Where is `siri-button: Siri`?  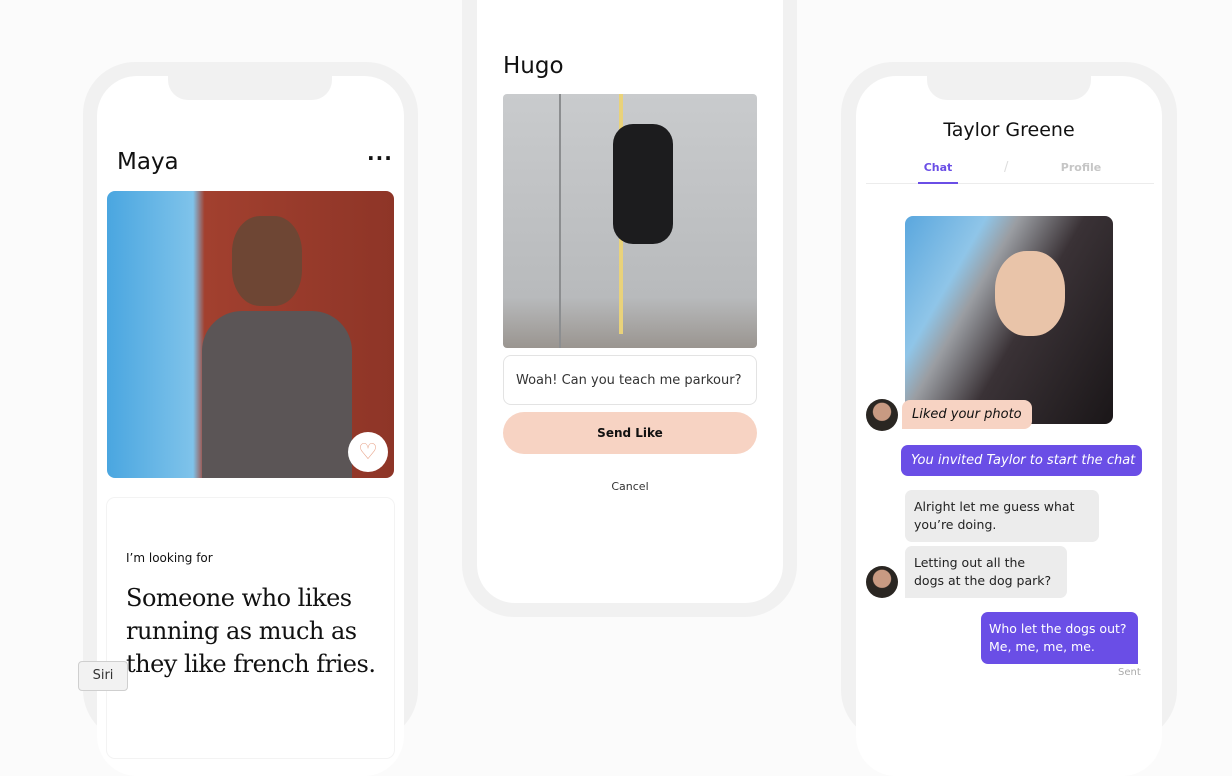
siri-button: Siri is located at coordinates (103, 676).